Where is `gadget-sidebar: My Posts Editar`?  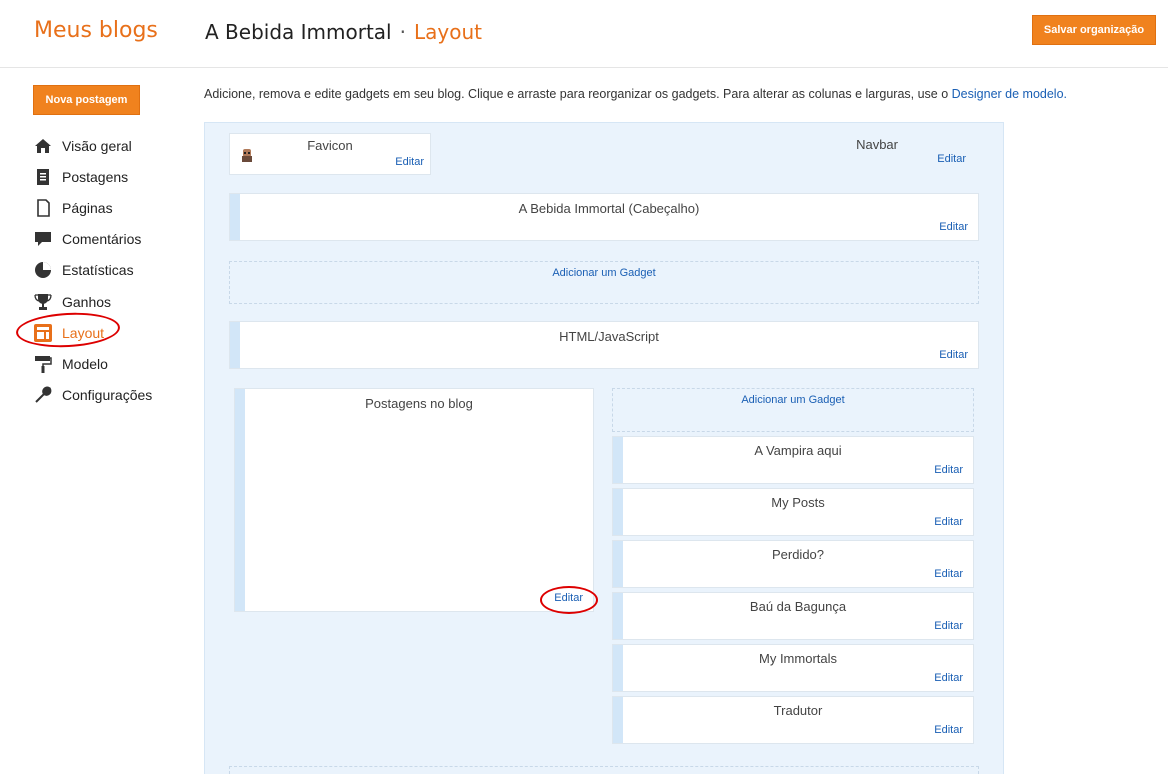
gadget-sidebar: My Posts Editar is located at coordinates (793, 512).